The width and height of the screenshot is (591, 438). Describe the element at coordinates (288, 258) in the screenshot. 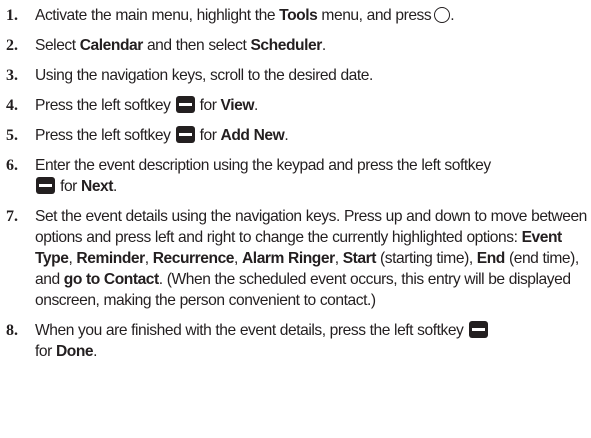

I see `option-name: Alarm Ringer` at that location.